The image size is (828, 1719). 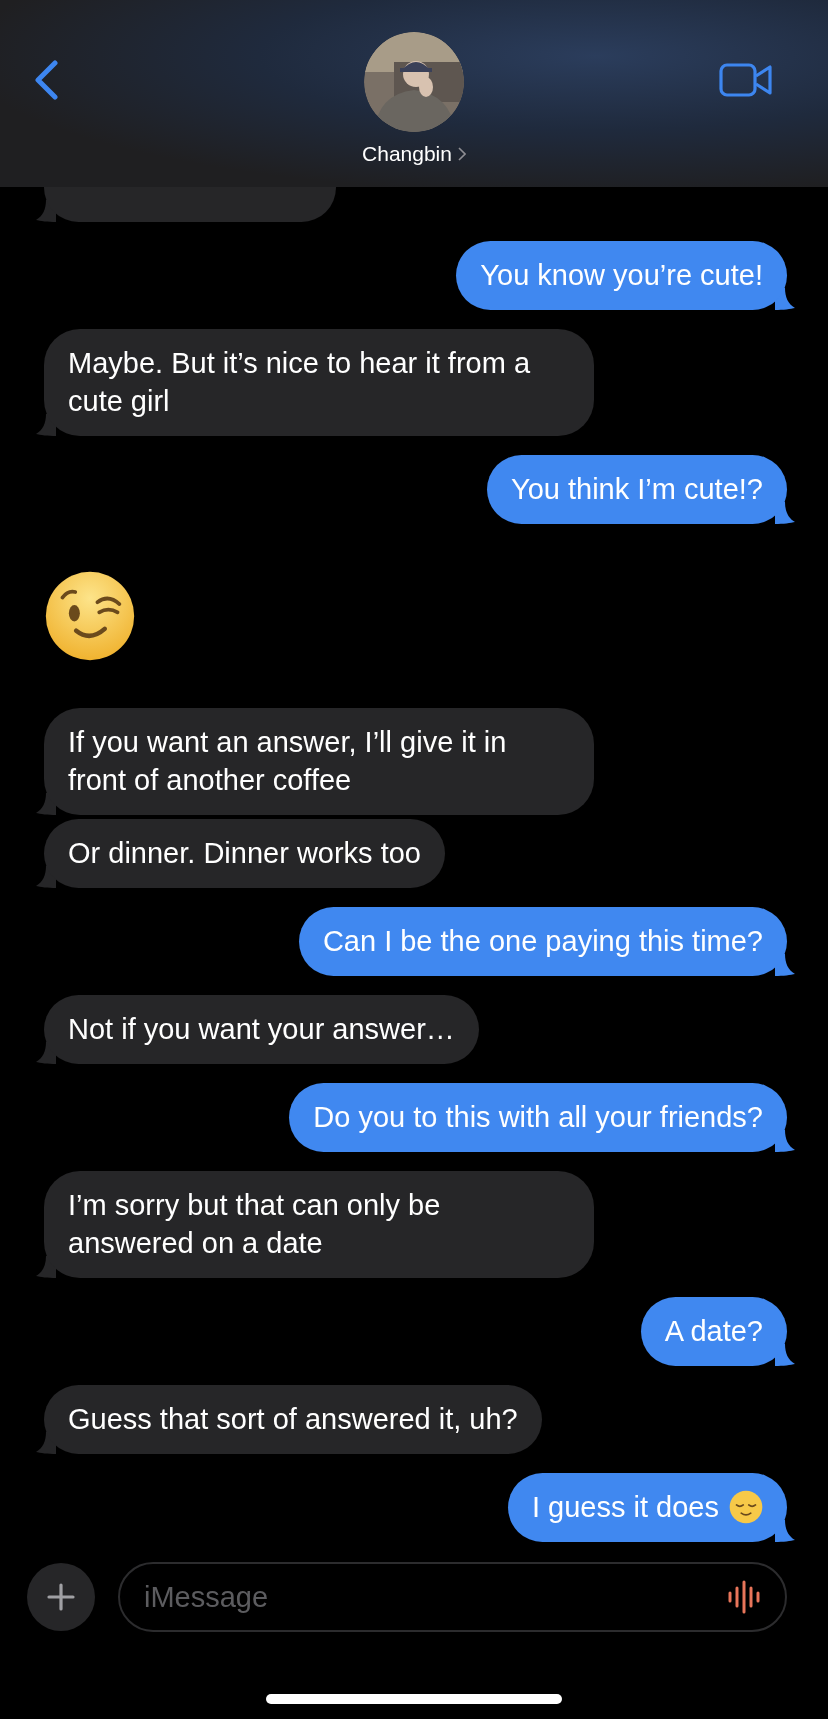 I want to click on message-bubble: Maybe. But it’s nice to hear it from a cute girl, so click(x=319, y=382).